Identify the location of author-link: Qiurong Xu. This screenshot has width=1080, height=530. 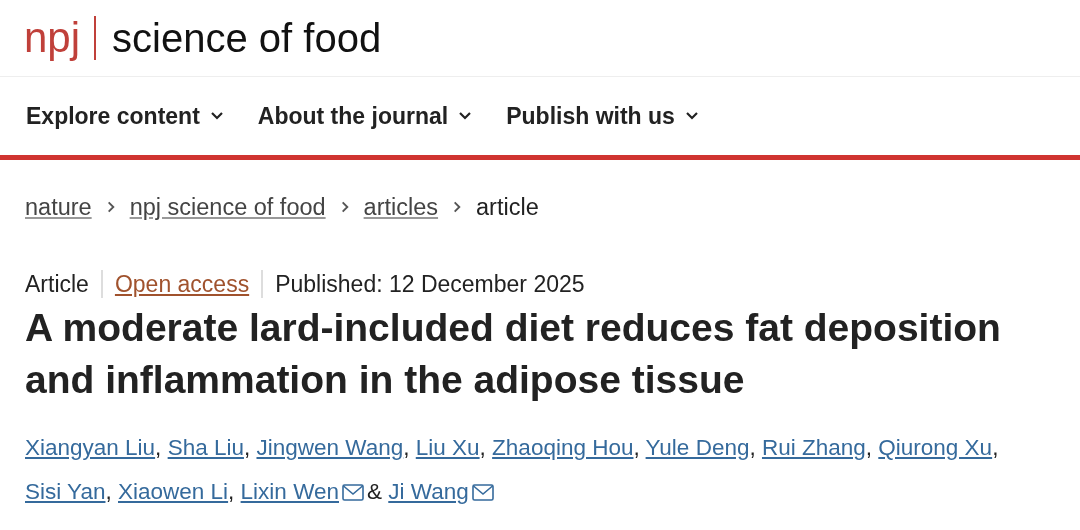
(935, 447).